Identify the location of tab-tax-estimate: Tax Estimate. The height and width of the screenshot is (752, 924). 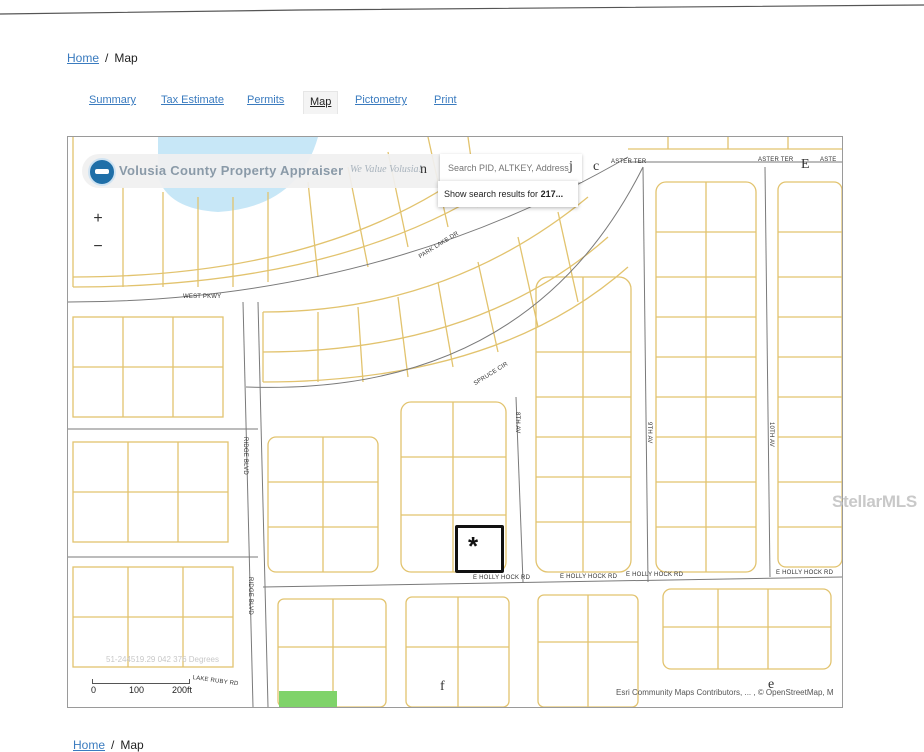
(192, 100).